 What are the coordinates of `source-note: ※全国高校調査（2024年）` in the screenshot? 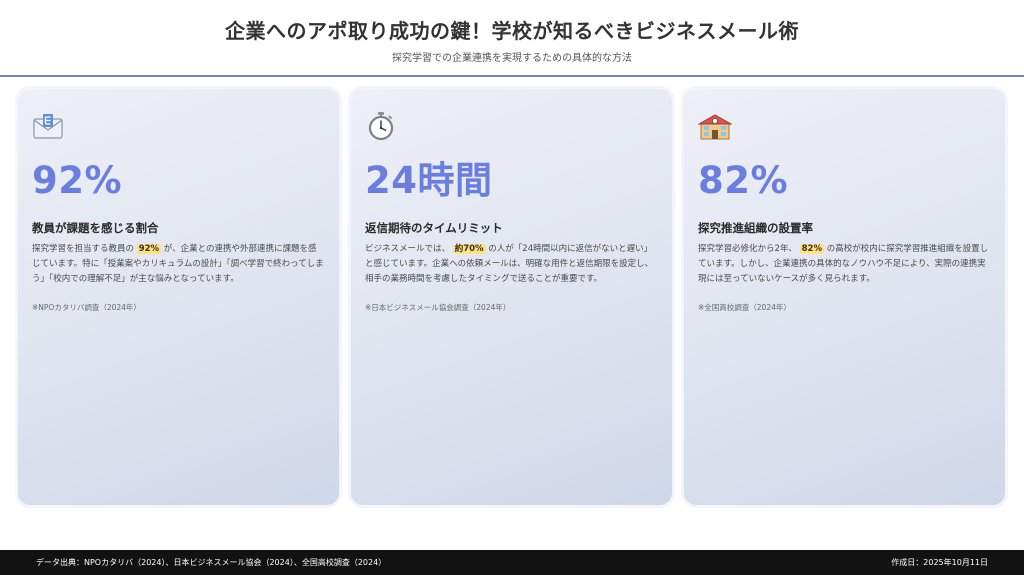 It's located at (744, 307).